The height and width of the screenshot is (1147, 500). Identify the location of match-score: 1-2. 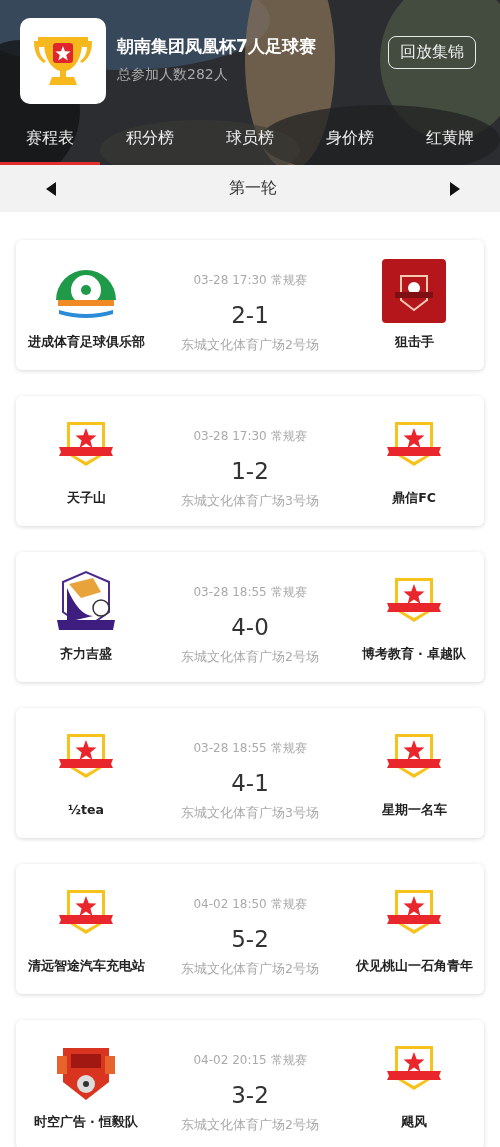
(250, 471).